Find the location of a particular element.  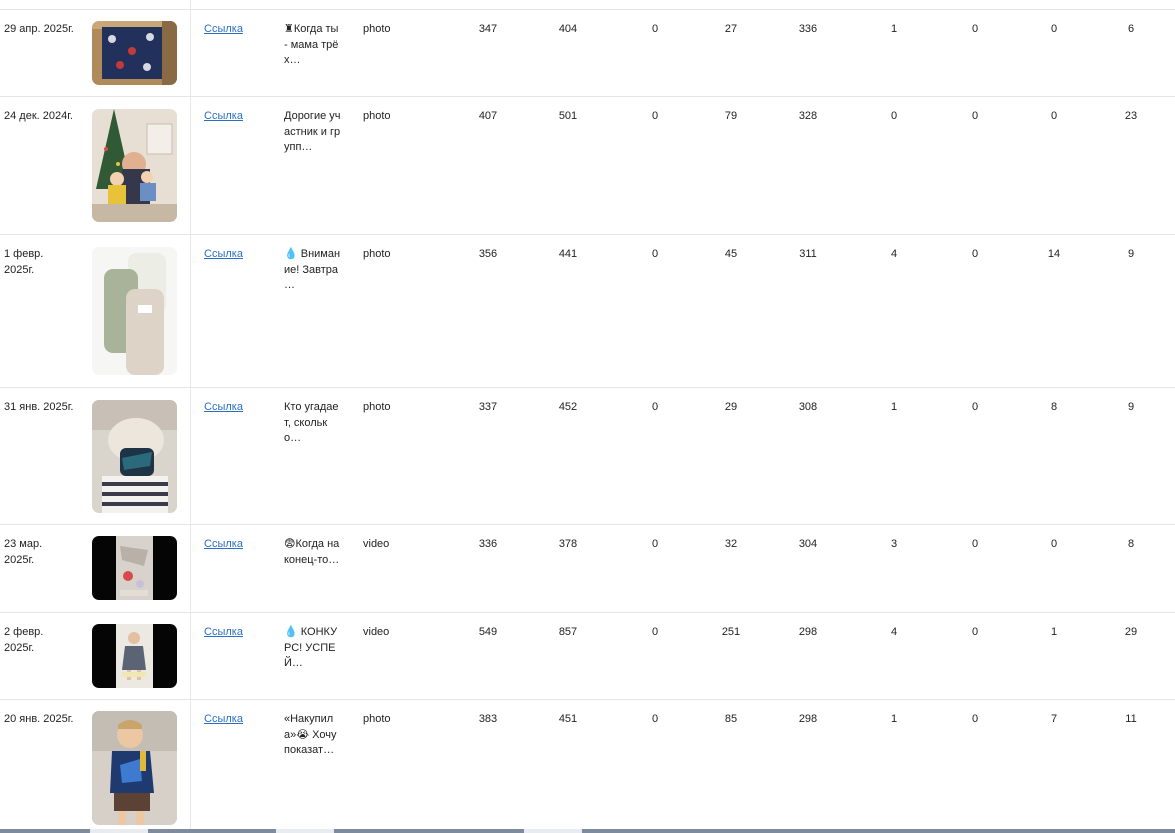

metric-2: 501 is located at coordinates (568, 116).